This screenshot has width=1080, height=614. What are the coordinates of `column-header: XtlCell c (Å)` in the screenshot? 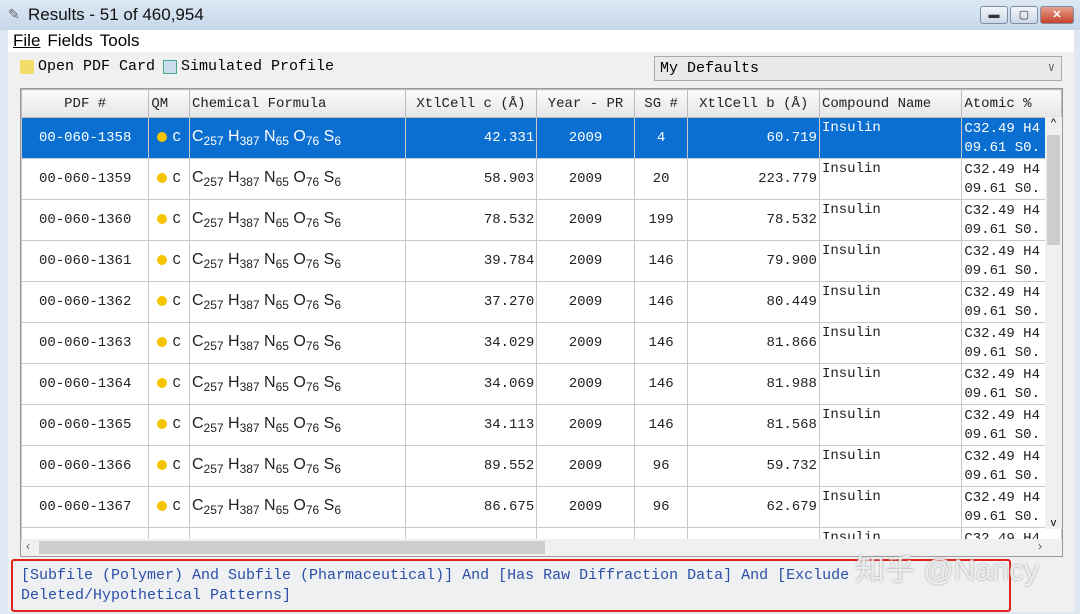 It's located at (471, 103).